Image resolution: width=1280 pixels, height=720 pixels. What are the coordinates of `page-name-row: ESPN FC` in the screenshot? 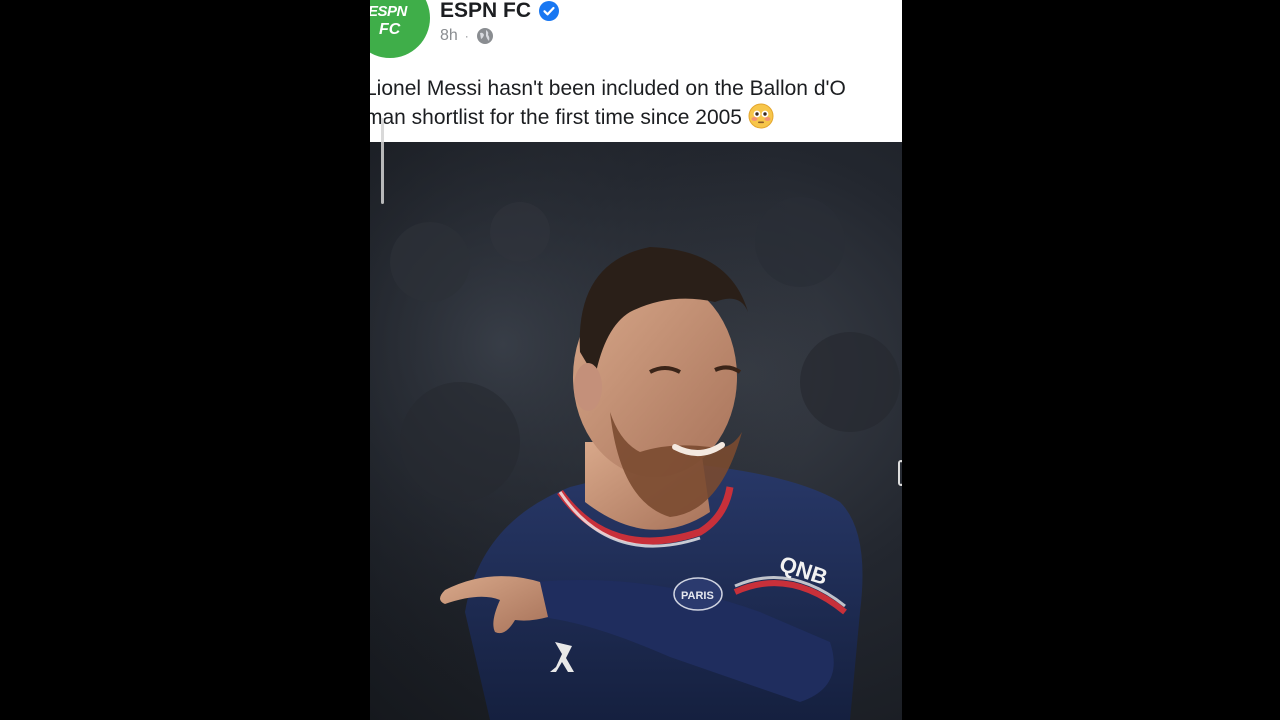 It's located at (500, 12).